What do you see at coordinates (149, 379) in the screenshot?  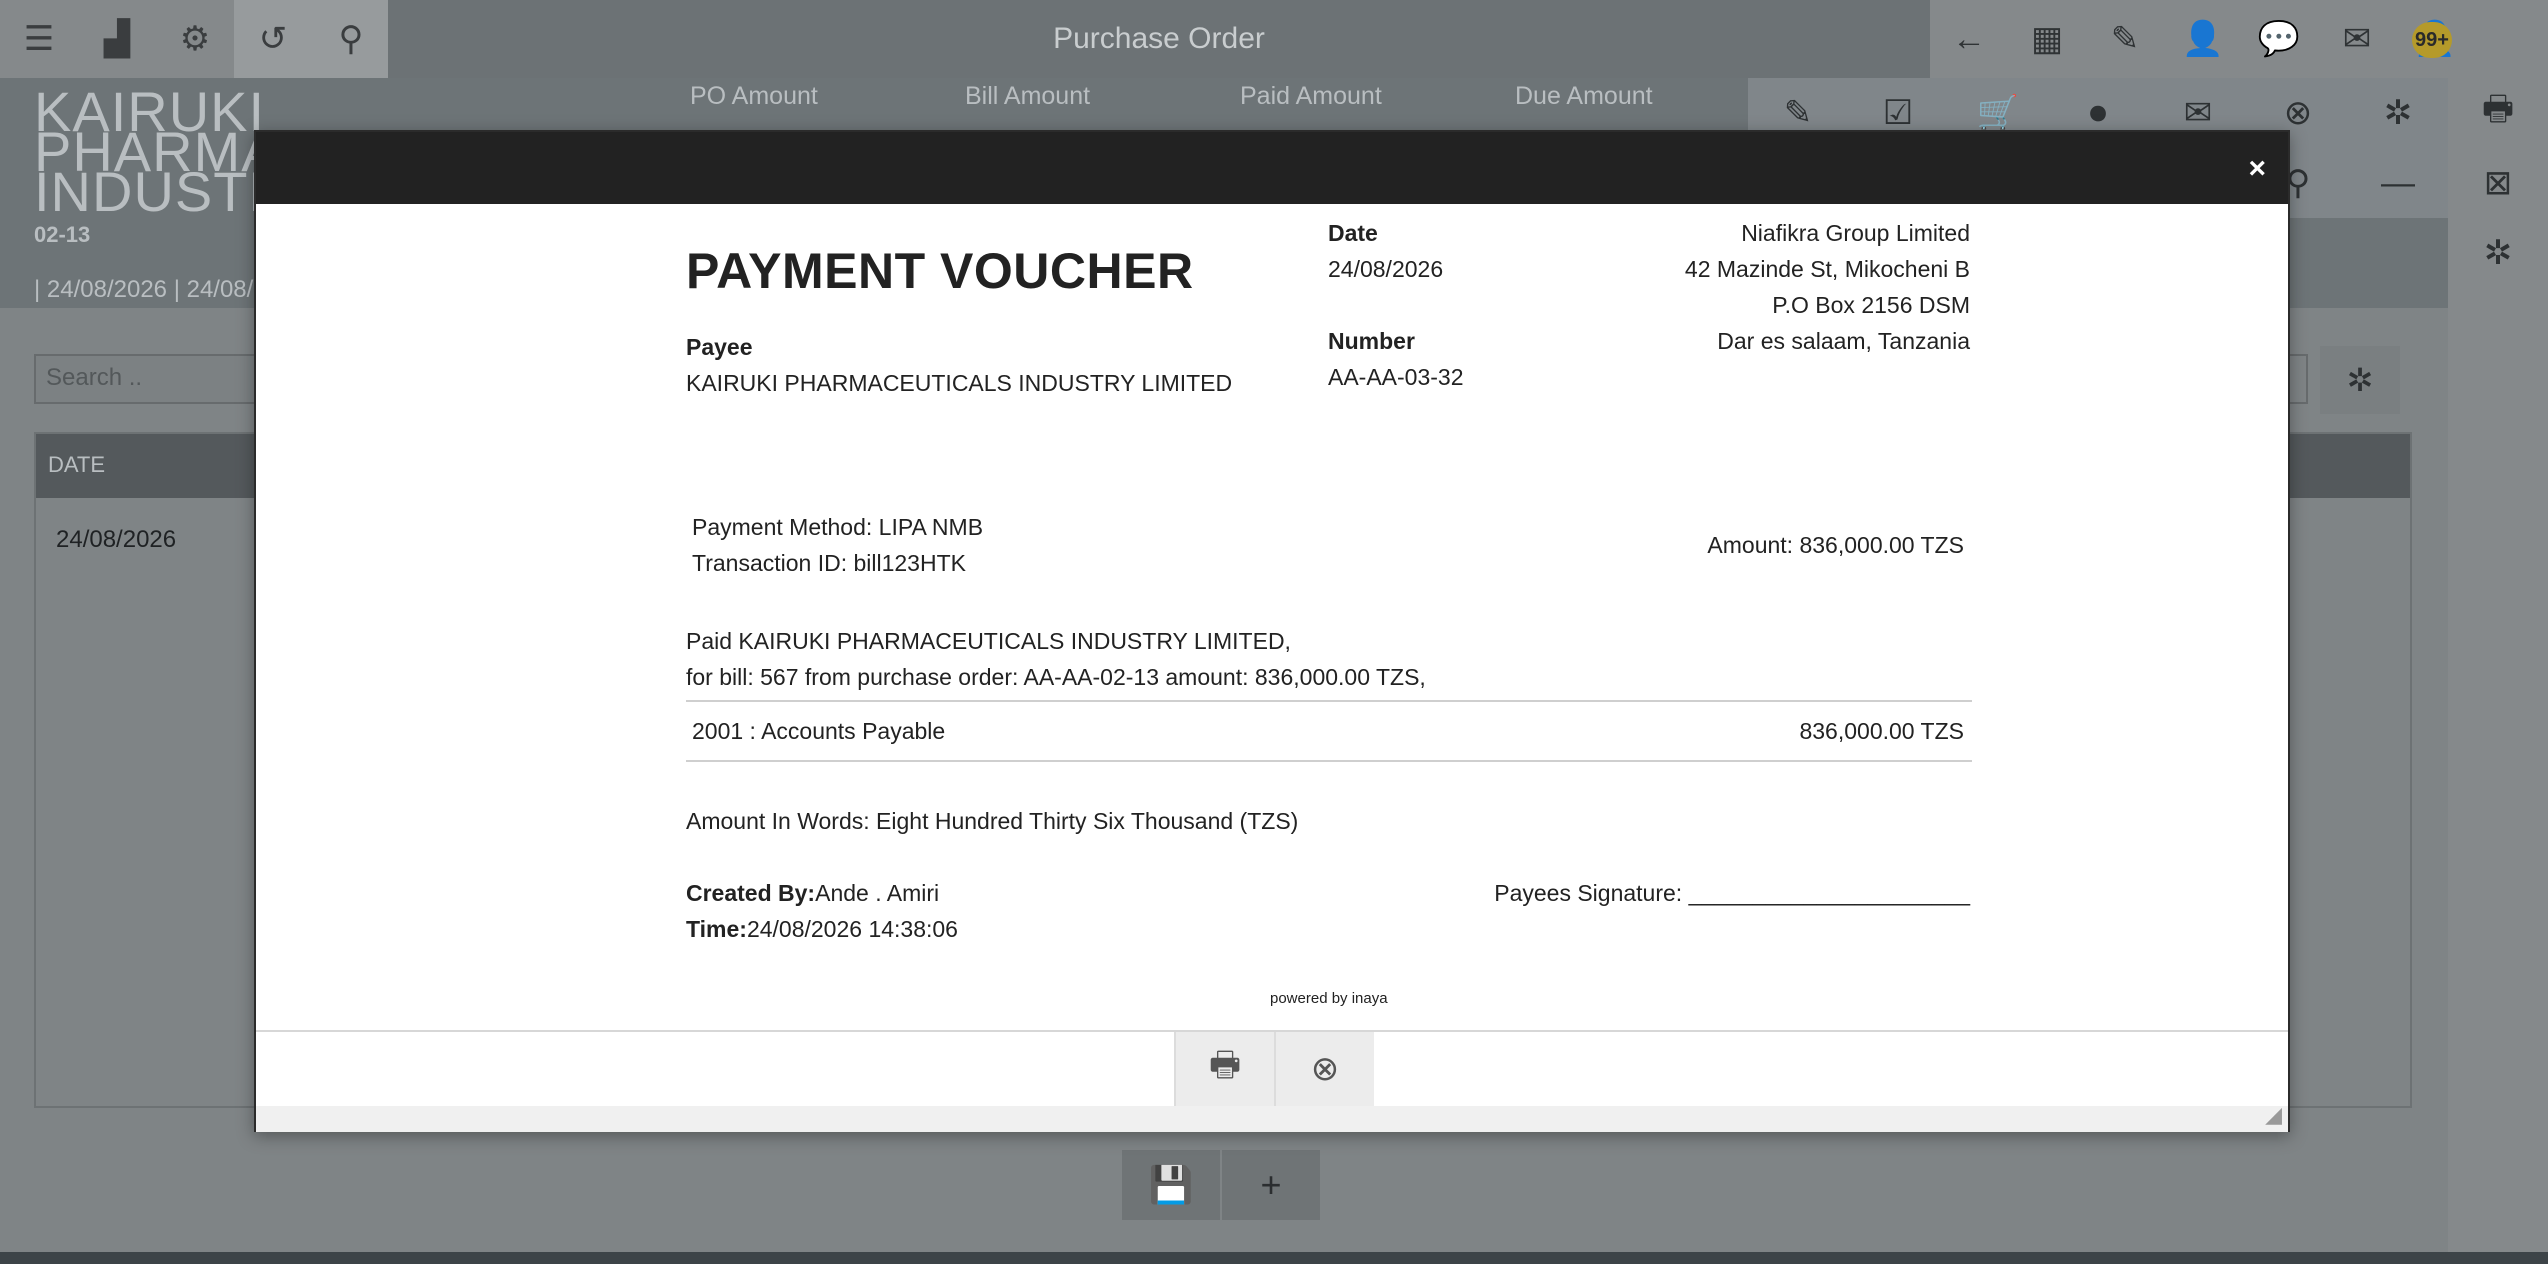 I see `search-input: Search ..` at bounding box center [149, 379].